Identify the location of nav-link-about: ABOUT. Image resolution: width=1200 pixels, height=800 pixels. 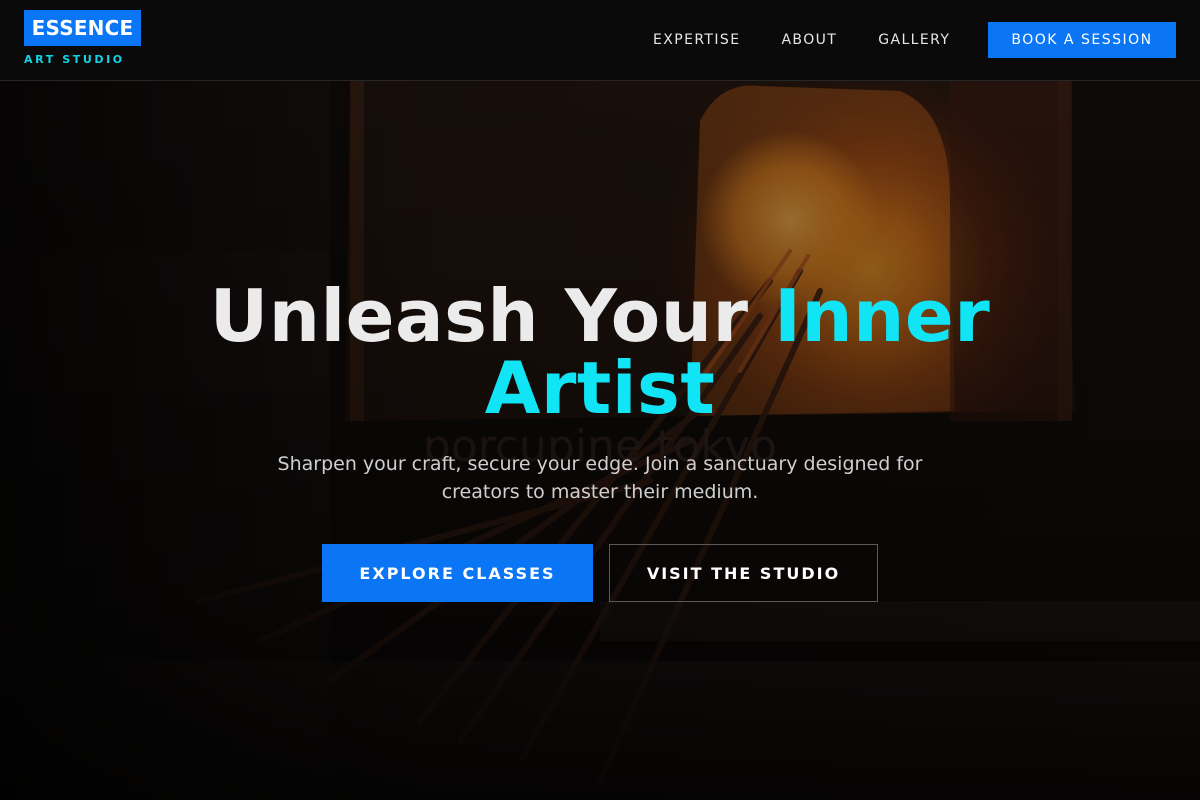
(809, 40).